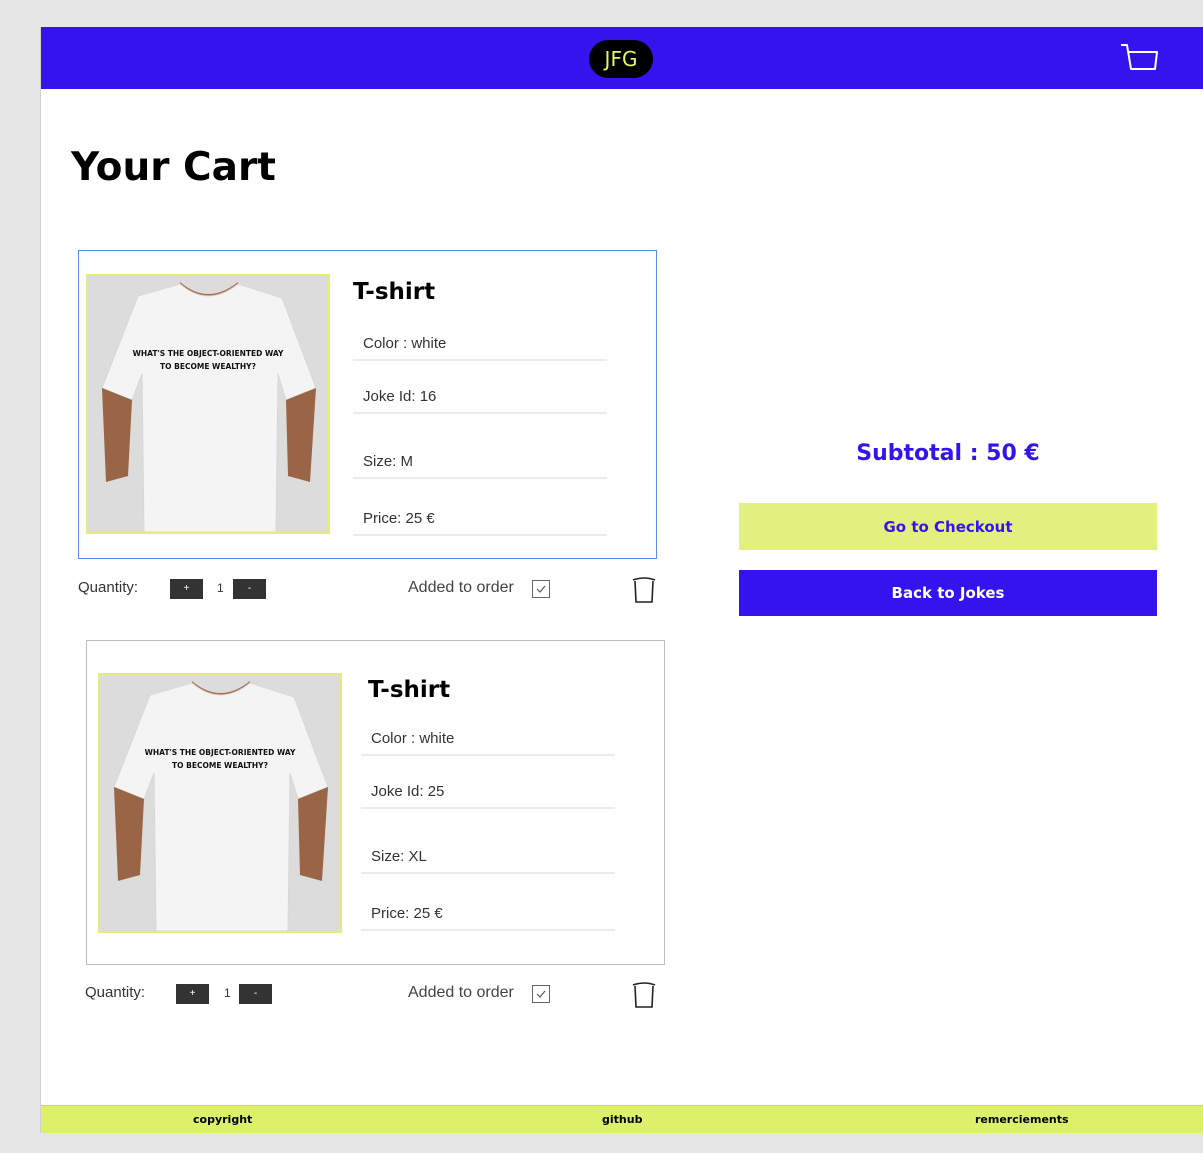  Describe the element at coordinates (480, 465) in the screenshot. I see `product-size: Size: M` at that location.